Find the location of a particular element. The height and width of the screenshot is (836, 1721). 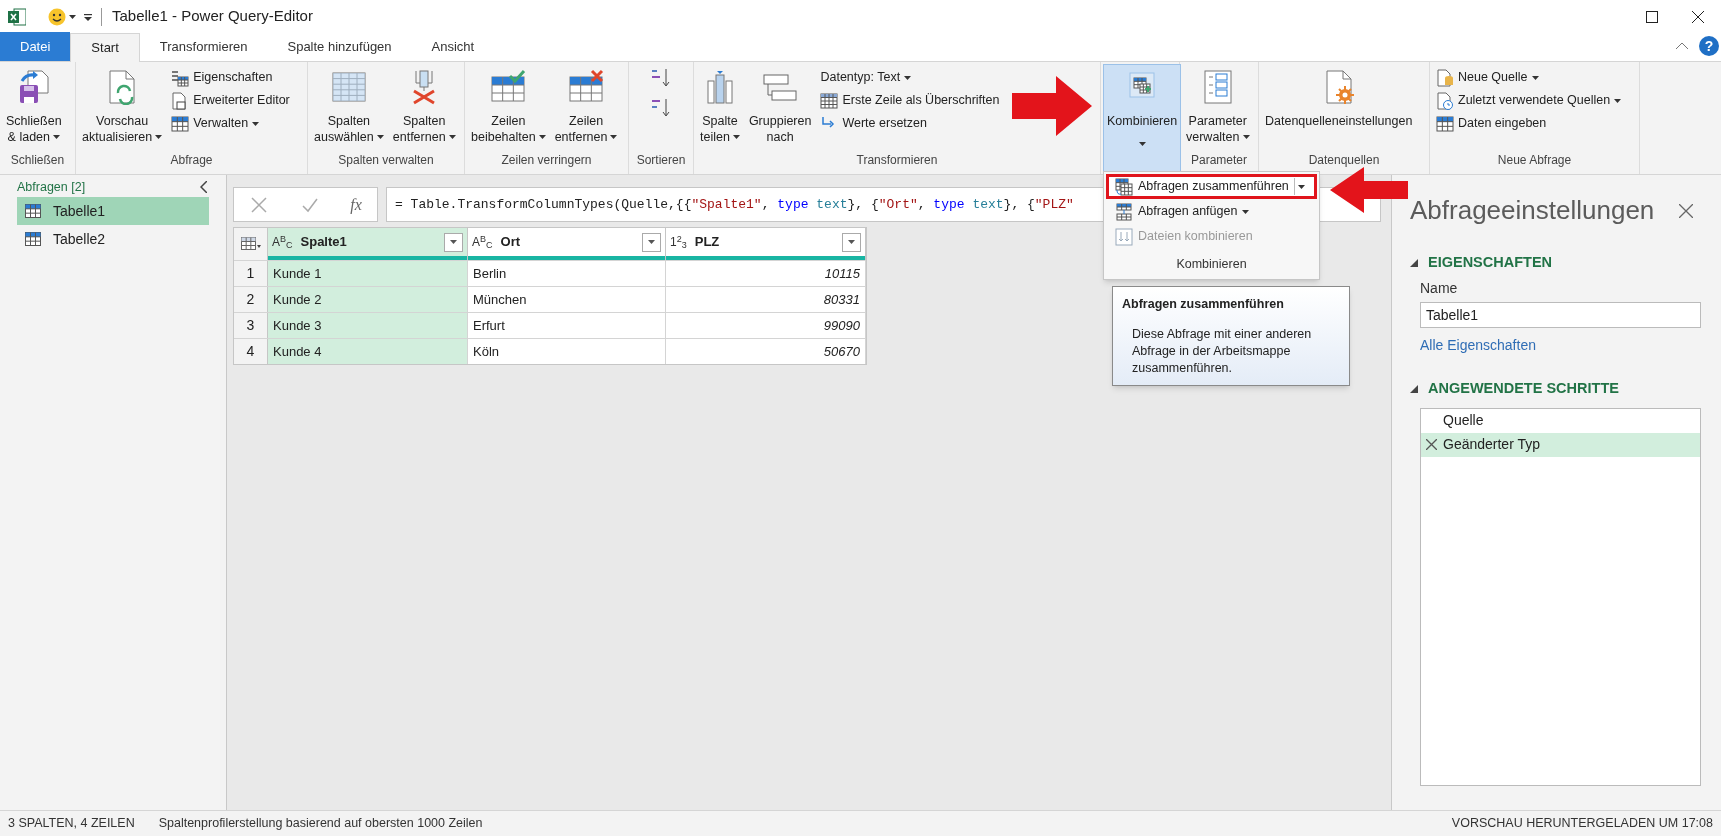

ribbon-button: Verwalten is located at coordinates (230, 123).